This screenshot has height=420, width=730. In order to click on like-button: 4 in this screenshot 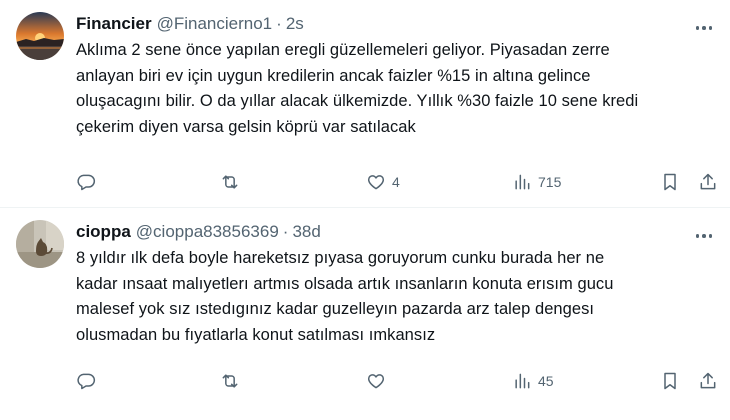, I will do `click(383, 182)`.